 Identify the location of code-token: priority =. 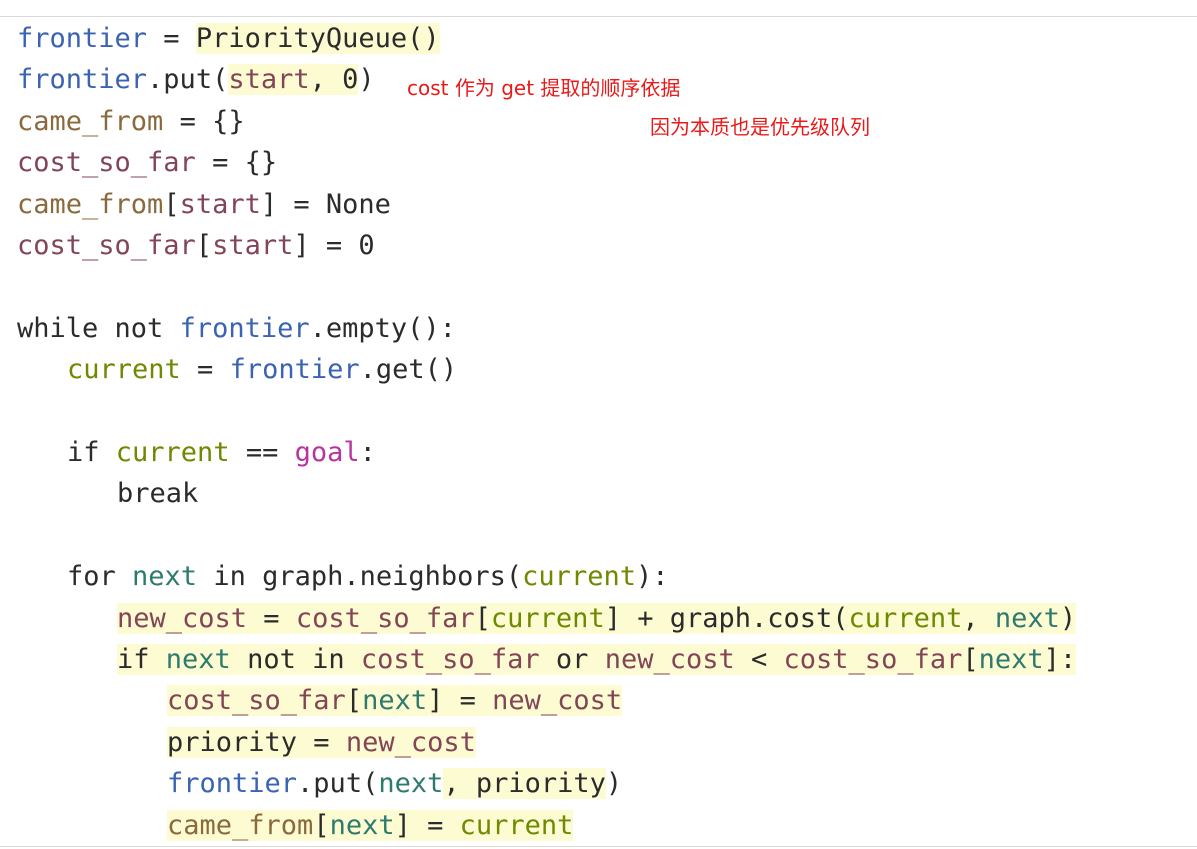
(256, 742).